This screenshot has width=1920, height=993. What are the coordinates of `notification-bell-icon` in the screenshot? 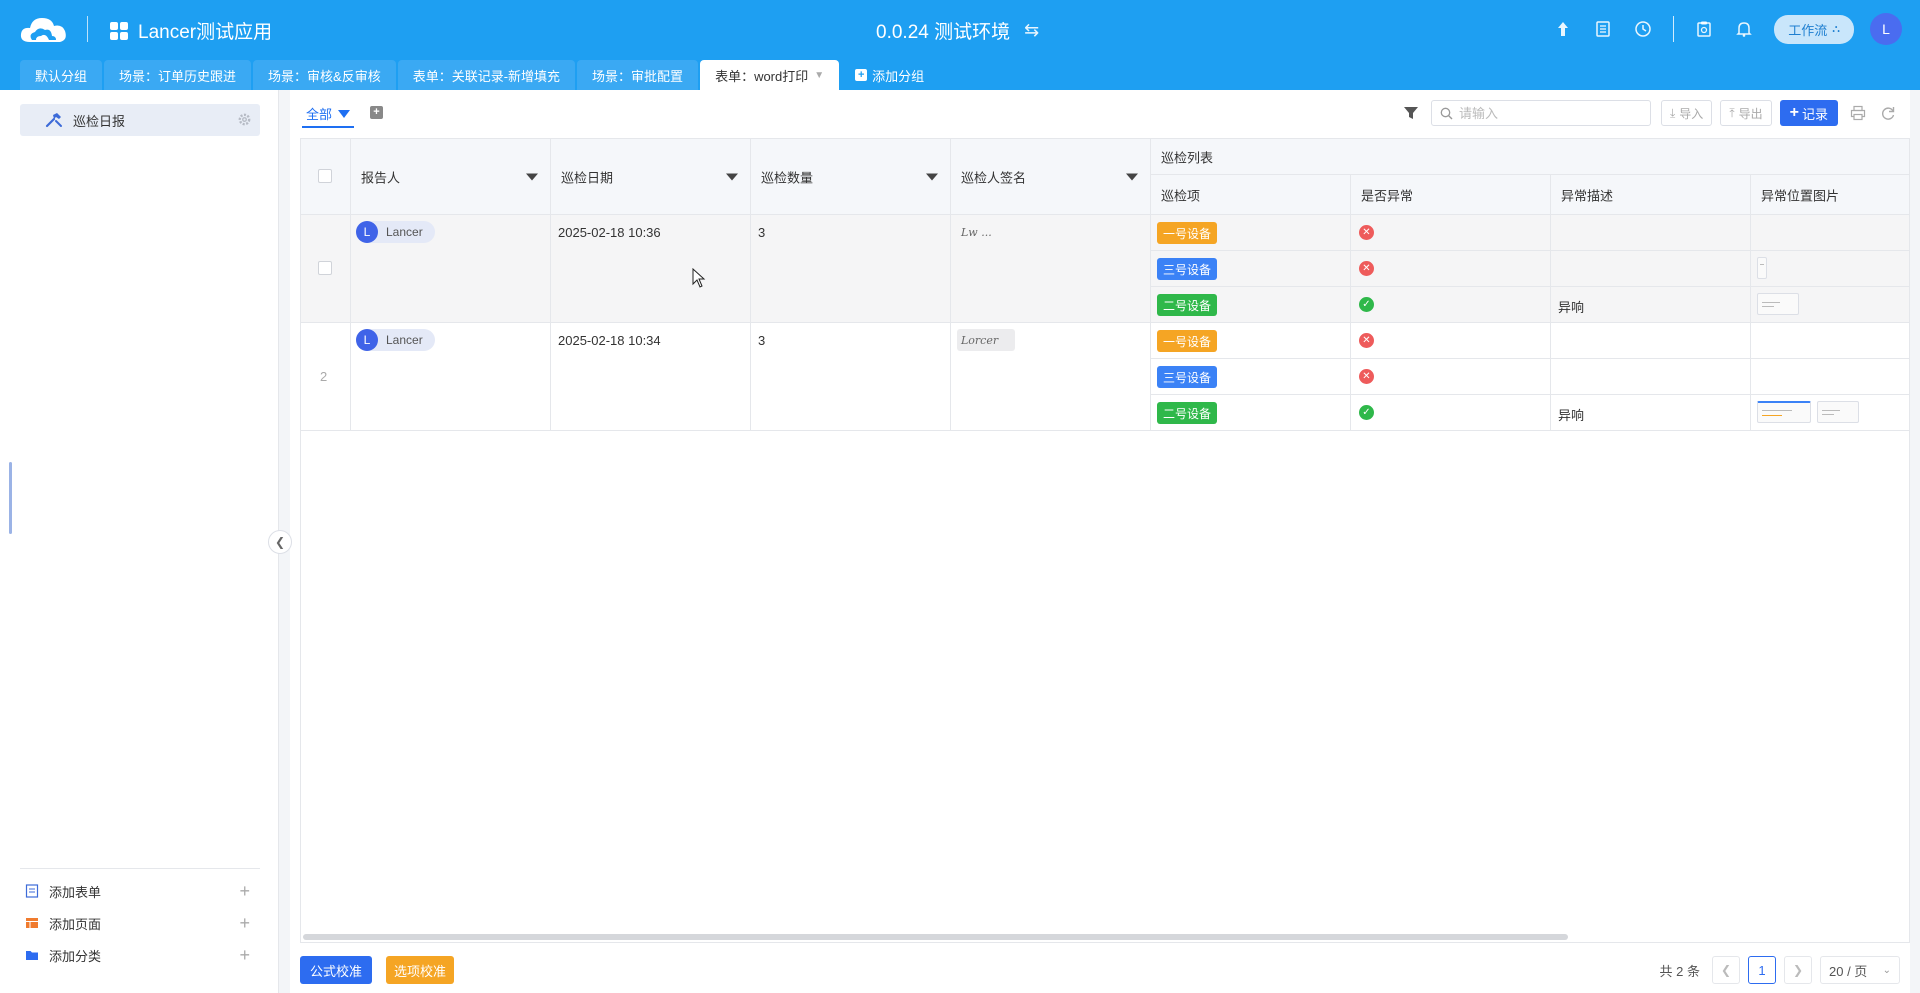 It's located at (1744, 29).